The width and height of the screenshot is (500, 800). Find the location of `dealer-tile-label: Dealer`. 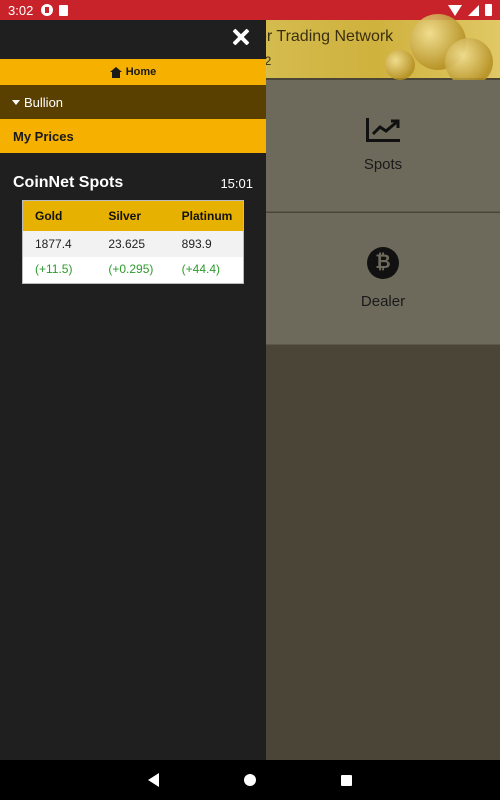

dealer-tile-label: Dealer is located at coordinates (383, 301).